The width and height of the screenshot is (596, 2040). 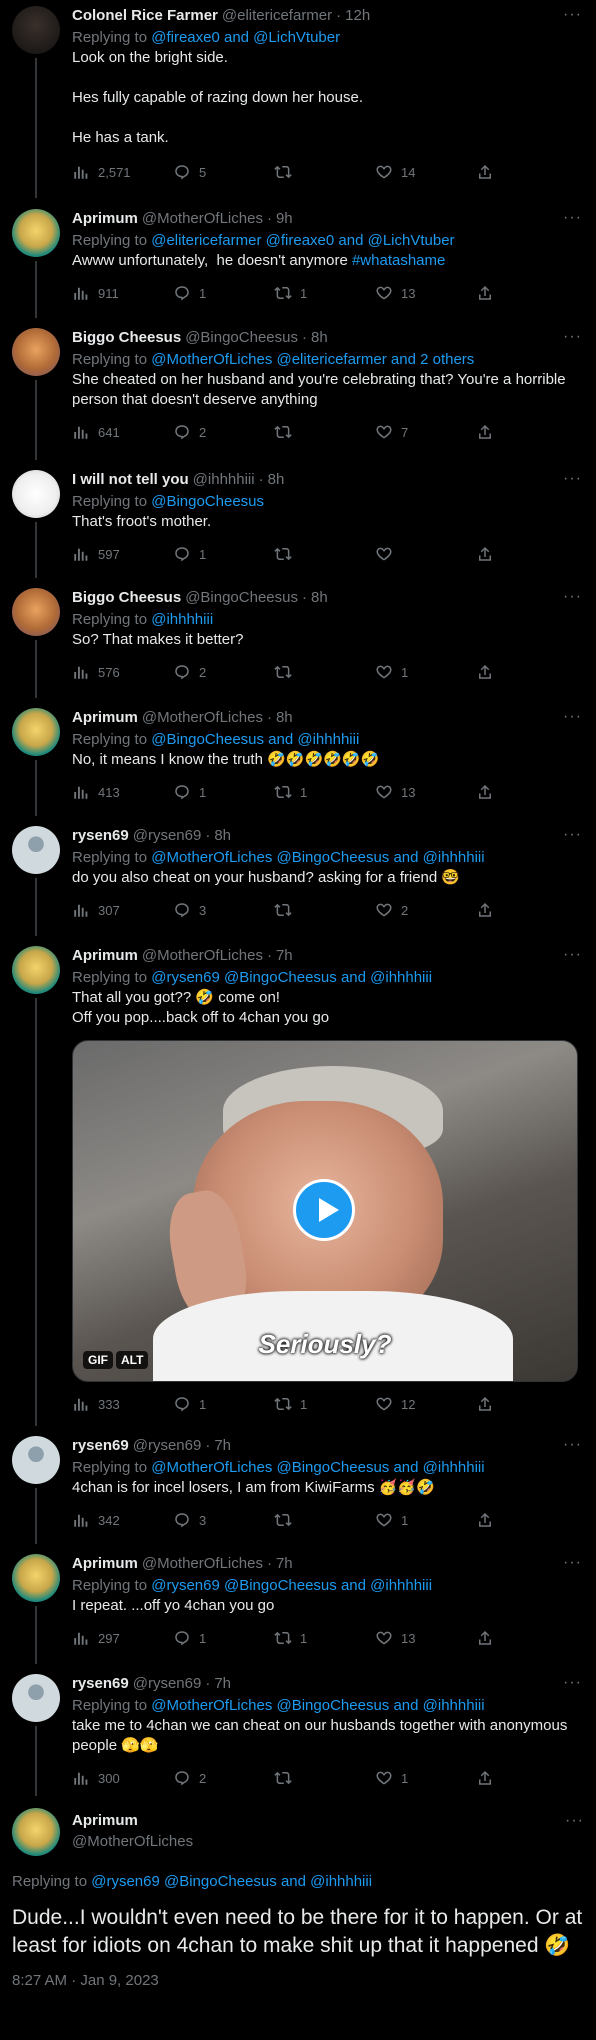 What do you see at coordinates (405, 172) in the screenshot?
I see `like-button: 14` at bounding box center [405, 172].